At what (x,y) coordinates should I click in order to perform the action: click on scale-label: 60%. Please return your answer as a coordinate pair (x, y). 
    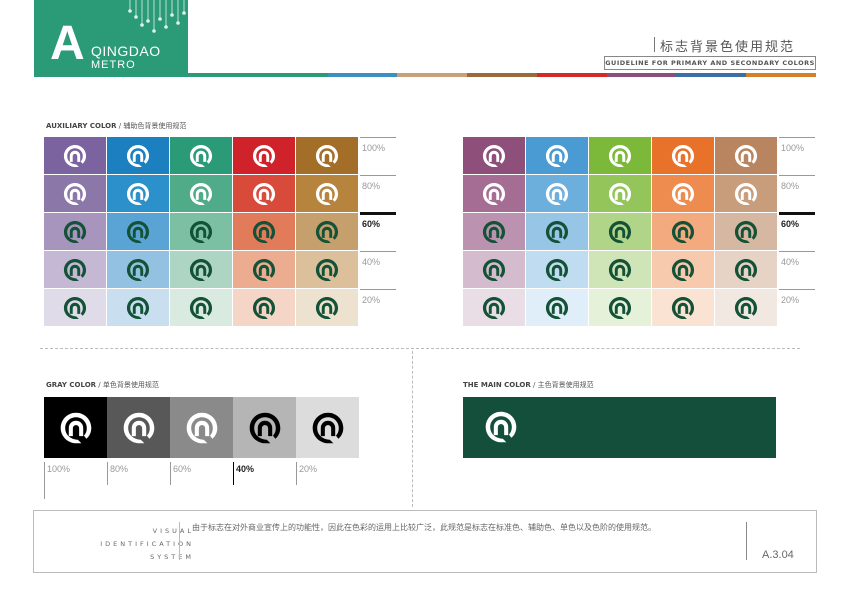
    Looking at the image, I should click on (371, 224).